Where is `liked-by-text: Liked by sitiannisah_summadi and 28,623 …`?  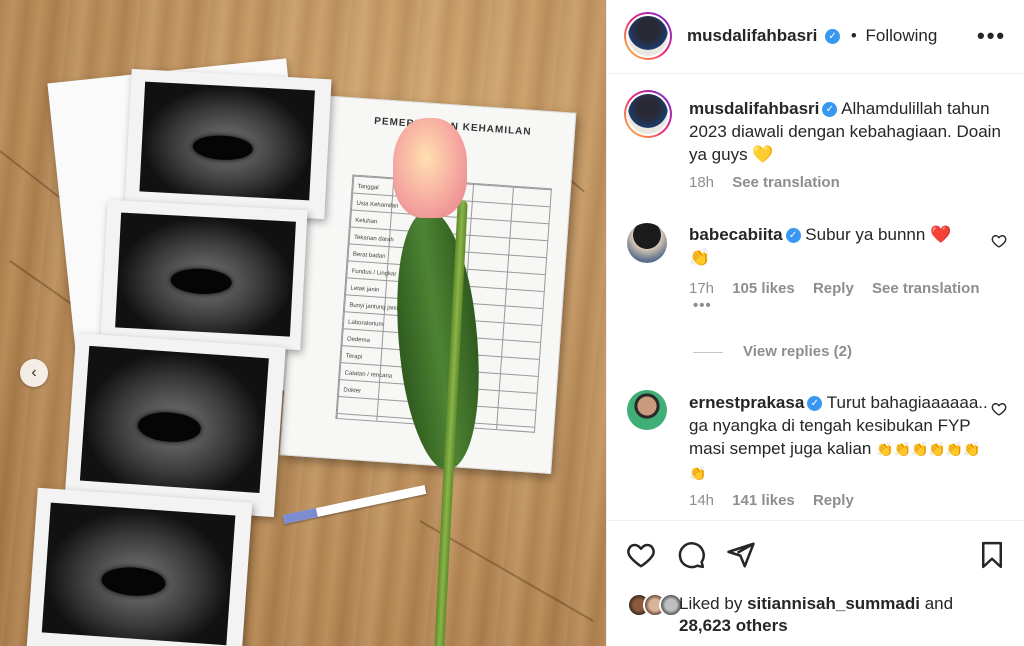 liked-by-text: Liked by sitiannisah_summadi and 28,623 … is located at coordinates (839, 615).